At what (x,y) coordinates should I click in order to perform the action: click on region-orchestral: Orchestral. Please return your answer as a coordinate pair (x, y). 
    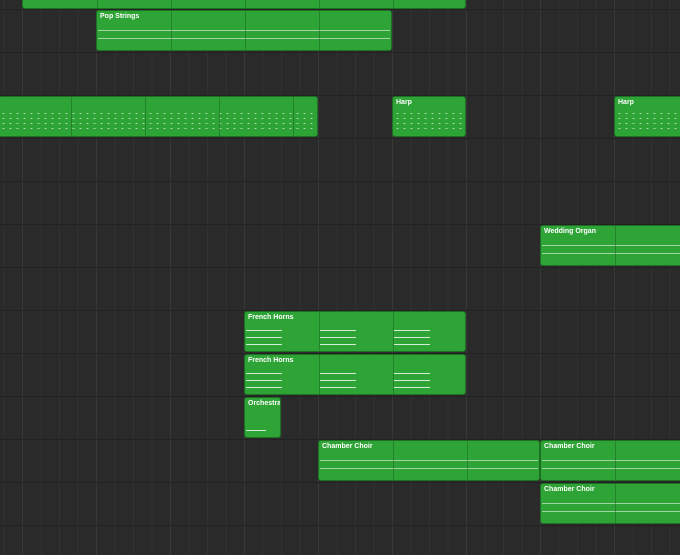
    Looking at the image, I should click on (262, 417).